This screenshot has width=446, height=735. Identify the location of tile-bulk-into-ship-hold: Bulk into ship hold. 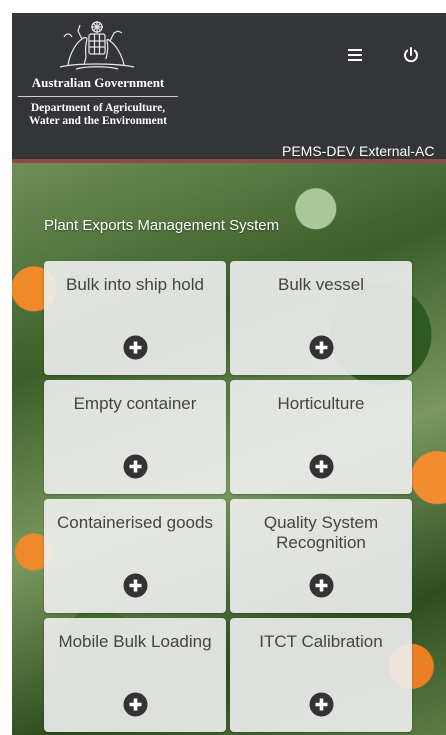
(135, 318).